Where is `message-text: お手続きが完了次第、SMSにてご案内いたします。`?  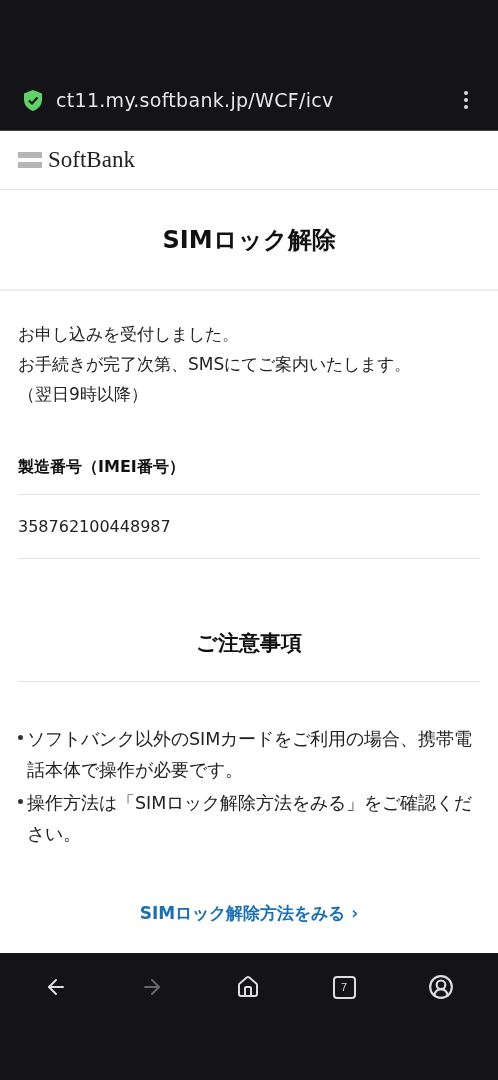
message-text: お手続きが完了次第、SMSにてご案内いたします。 is located at coordinates (215, 364).